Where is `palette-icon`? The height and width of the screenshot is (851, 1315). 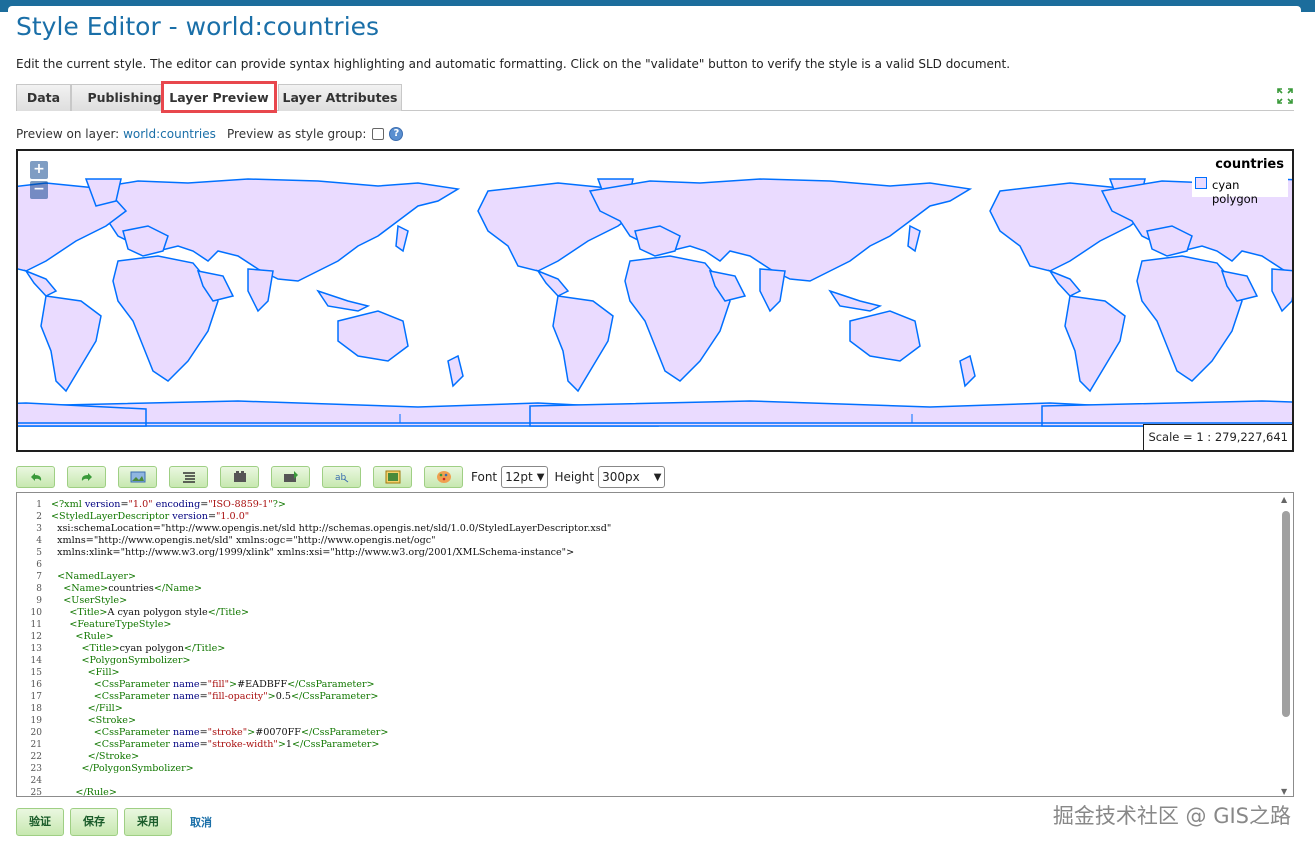
palette-icon is located at coordinates (443, 477).